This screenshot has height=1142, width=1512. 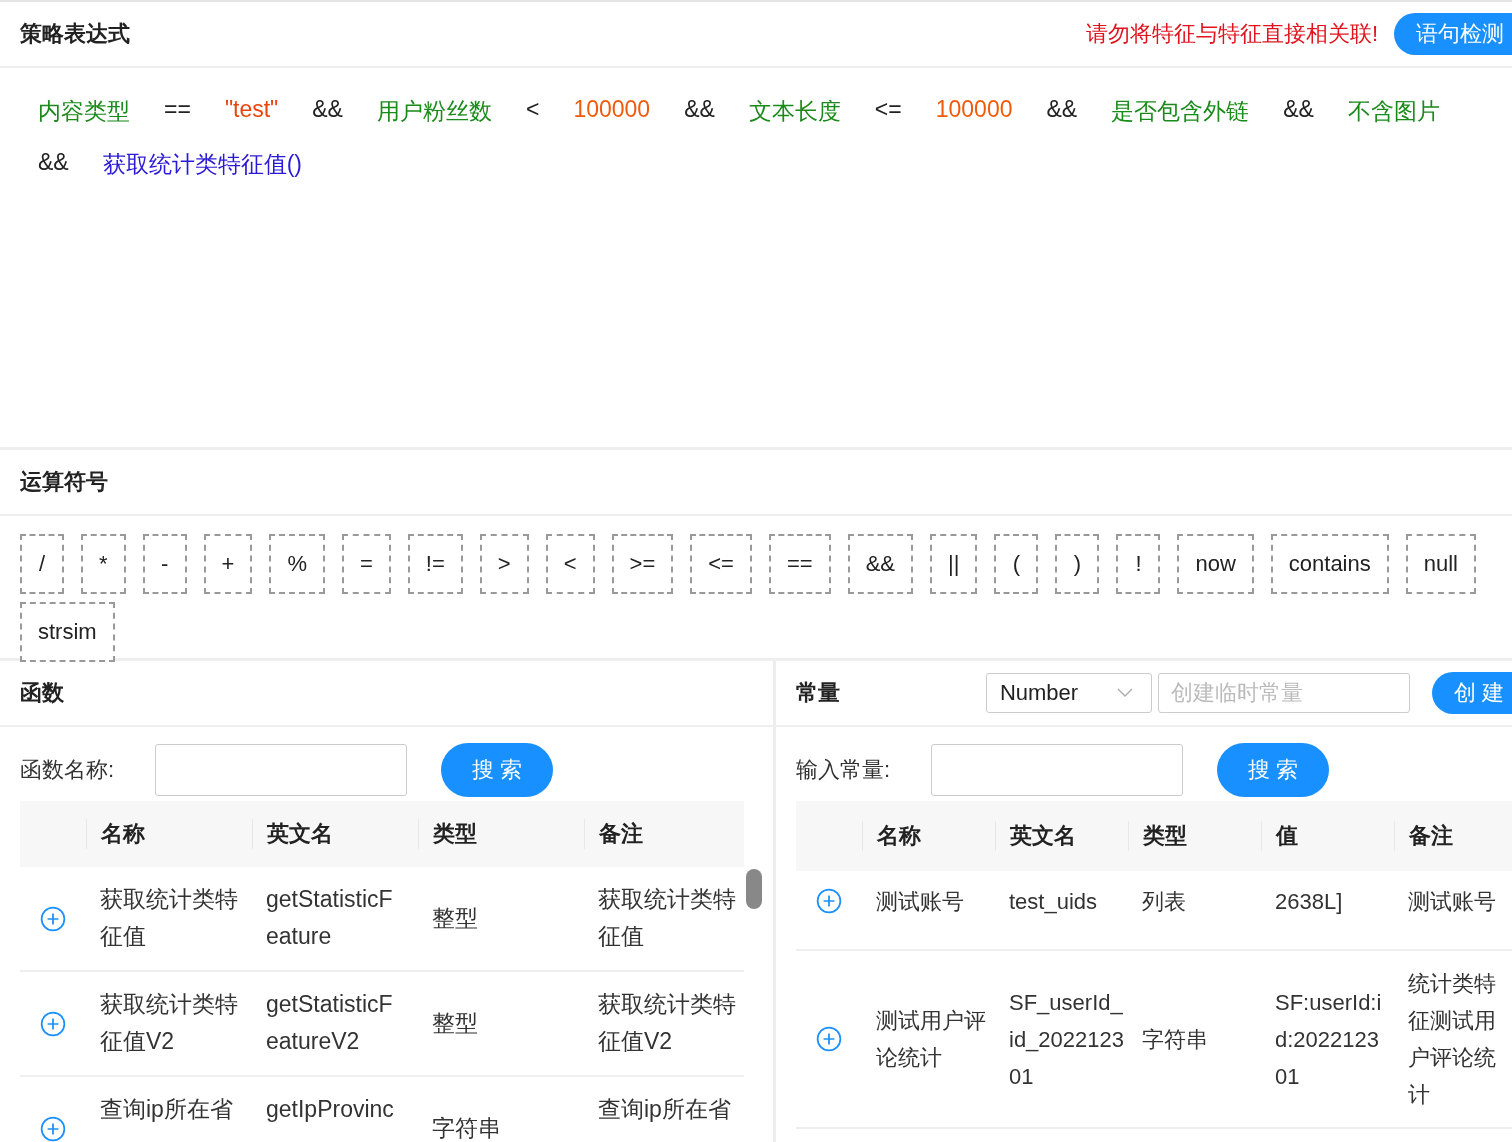 What do you see at coordinates (1138, 564) in the screenshot?
I see `operator-chip: !` at bounding box center [1138, 564].